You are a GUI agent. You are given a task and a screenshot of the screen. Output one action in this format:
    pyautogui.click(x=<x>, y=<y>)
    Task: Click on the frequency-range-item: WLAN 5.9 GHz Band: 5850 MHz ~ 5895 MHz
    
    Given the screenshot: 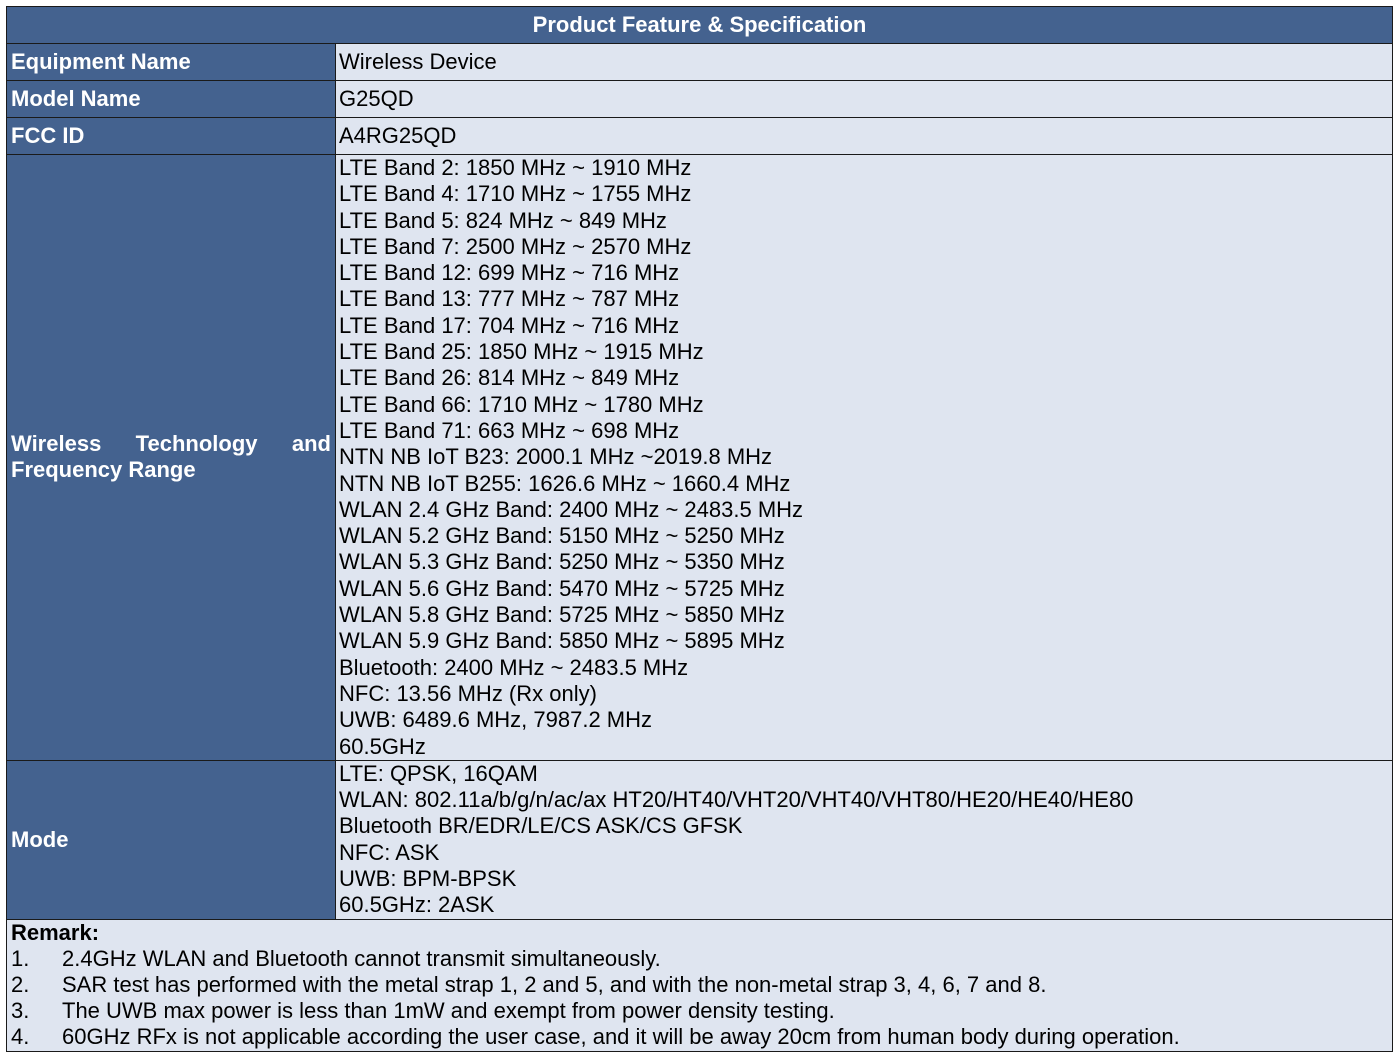 What is the action you would take?
    pyautogui.click(x=562, y=641)
    